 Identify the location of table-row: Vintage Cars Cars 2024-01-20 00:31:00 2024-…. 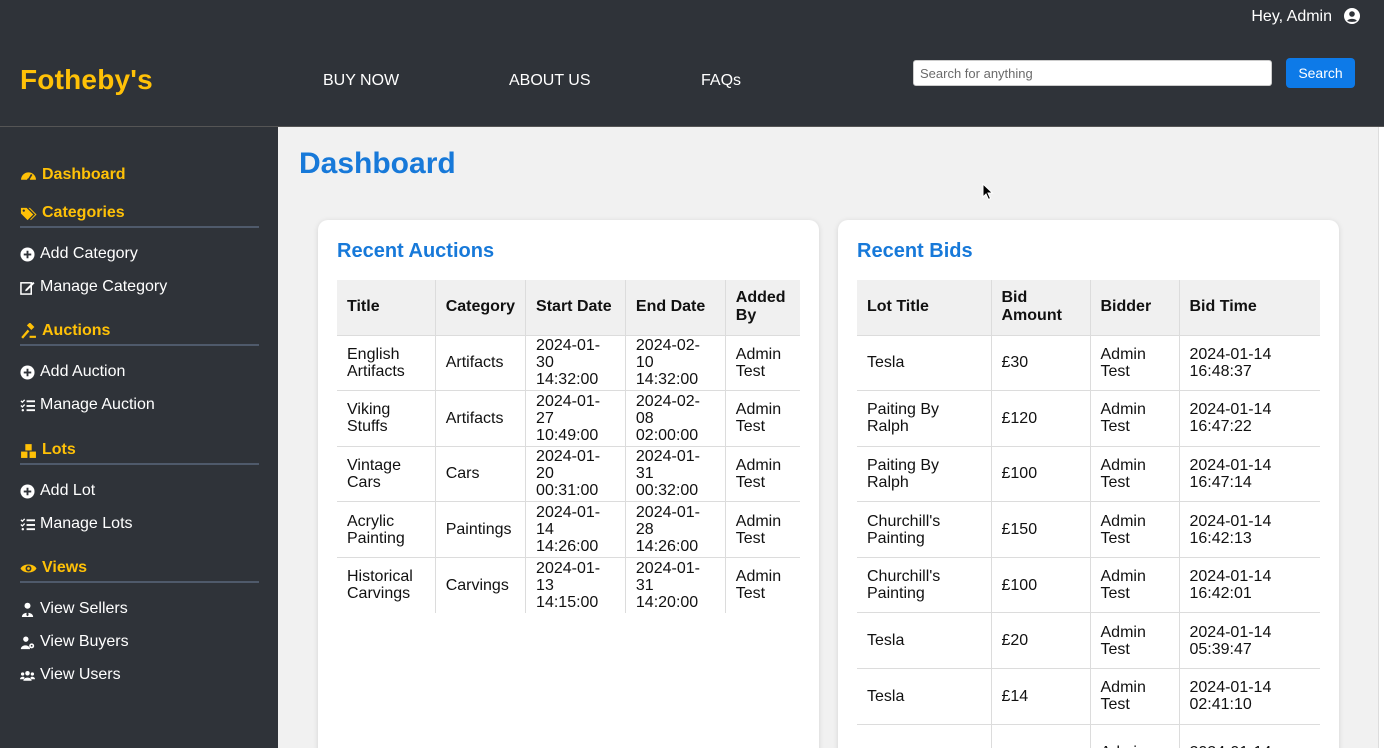
(568, 473).